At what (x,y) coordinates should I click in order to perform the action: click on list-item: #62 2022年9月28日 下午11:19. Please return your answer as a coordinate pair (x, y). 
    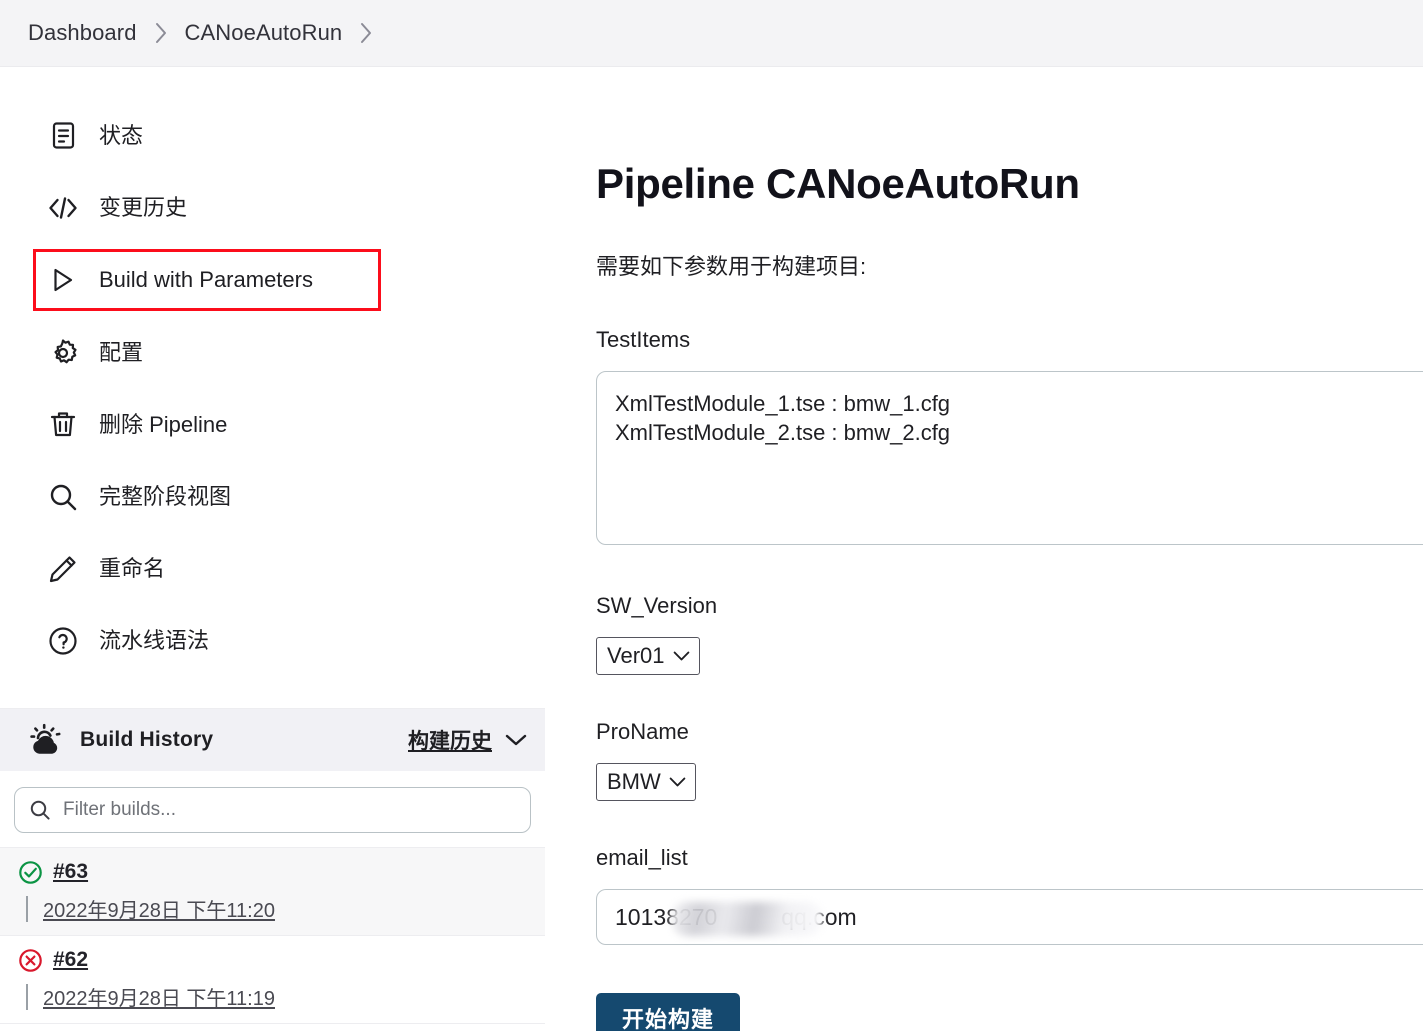
    Looking at the image, I should click on (272, 980).